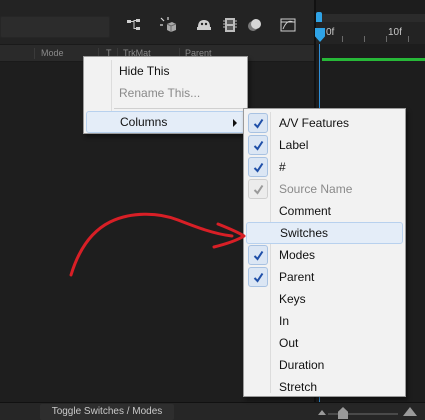  Describe the element at coordinates (144, 122) in the screenshot. I see `menu-item-label: Columns` at that location.